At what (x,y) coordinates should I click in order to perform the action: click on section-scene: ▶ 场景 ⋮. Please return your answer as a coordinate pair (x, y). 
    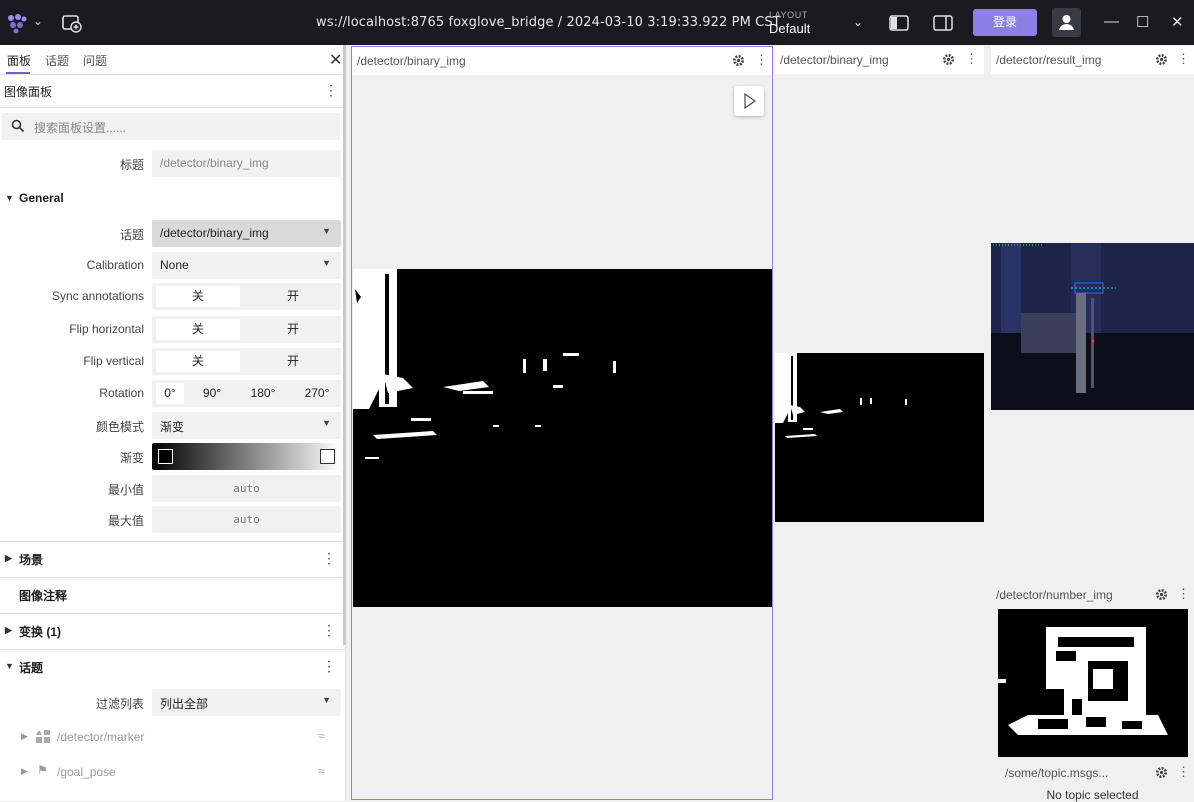
    Looking at the image, I should click on (173, 558).